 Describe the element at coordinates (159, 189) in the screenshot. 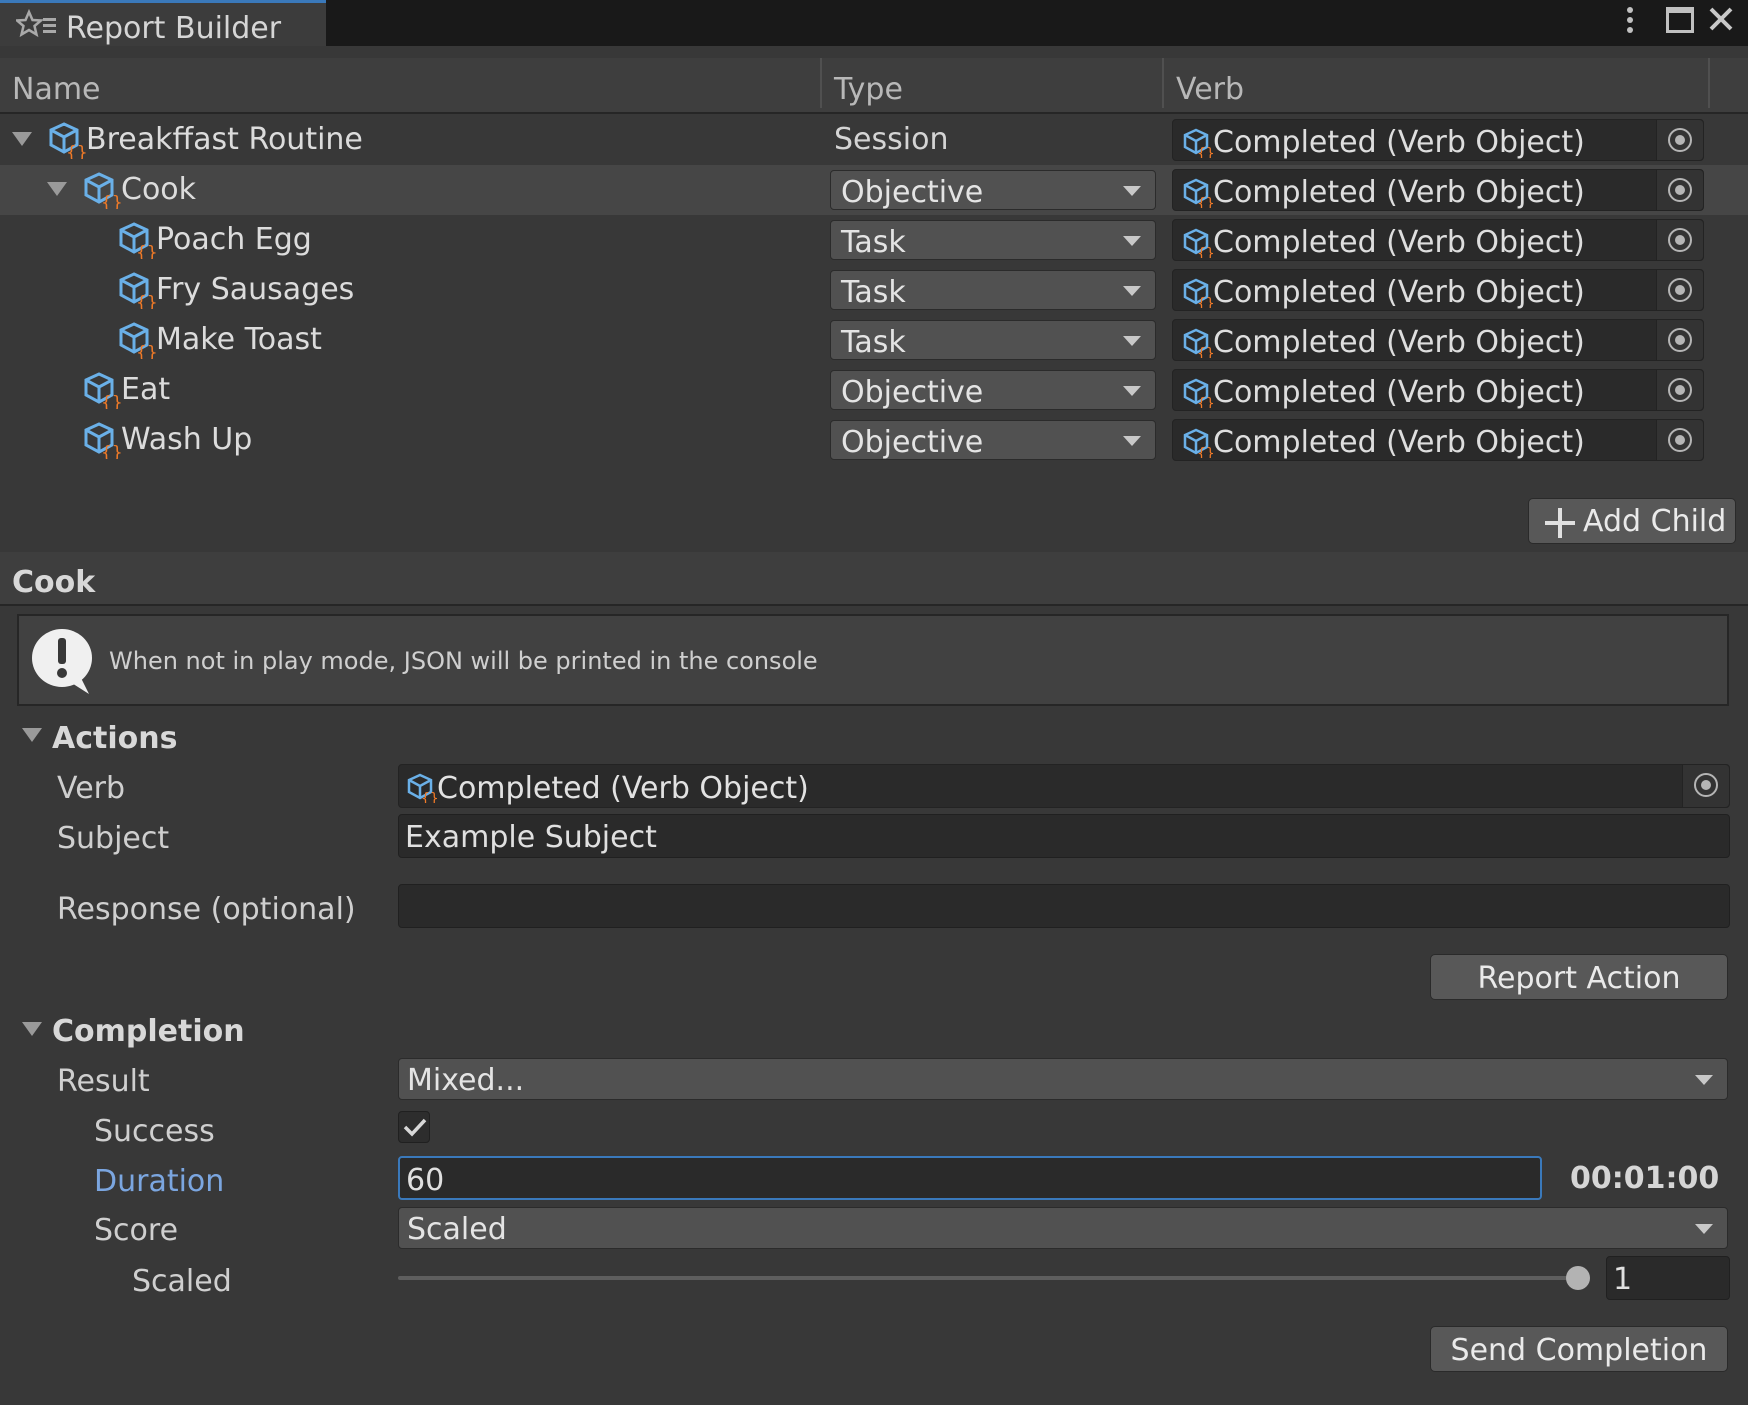

I see `tree-item-name: Cook` at that location.